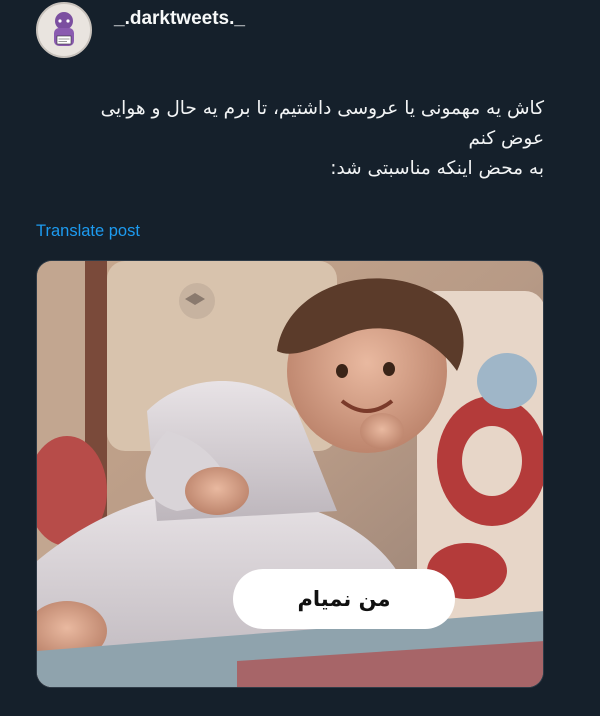 The height and width of the screenshot is (716, 600). I want to click on username: _.darktweets._, so click(179, 19).